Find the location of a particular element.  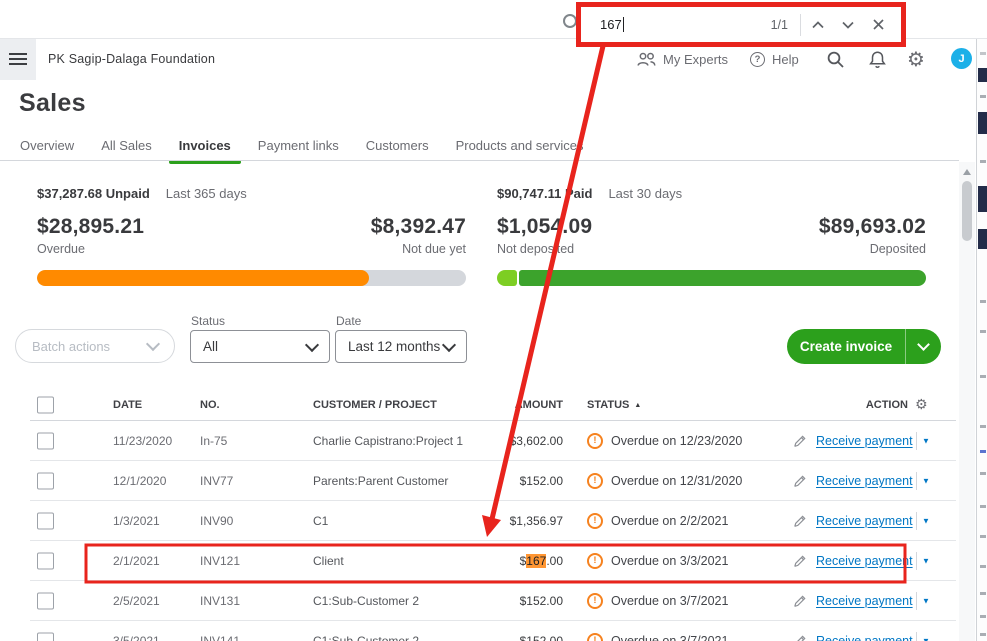

not-deposited-bar-segment is located at coordinates (507, 278).